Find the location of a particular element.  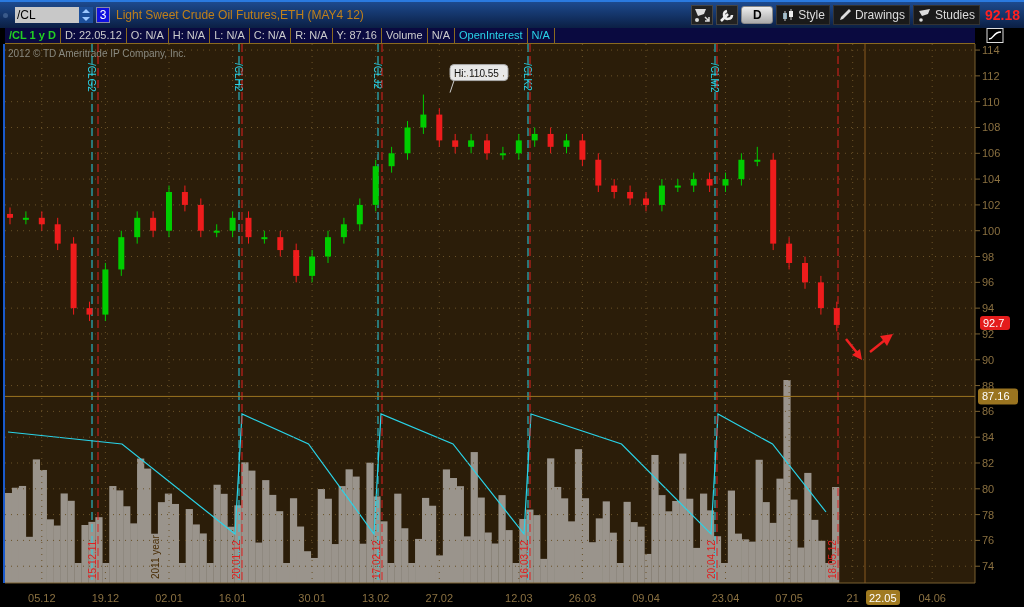

pencil-icon is located at coordinates (844, 15).